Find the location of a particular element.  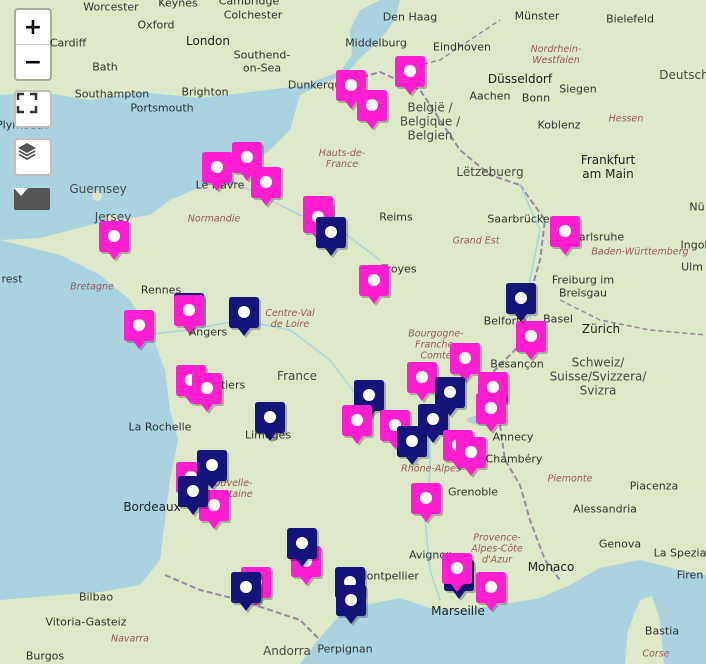

caret-down-icon is located at coordinates (21, 192).